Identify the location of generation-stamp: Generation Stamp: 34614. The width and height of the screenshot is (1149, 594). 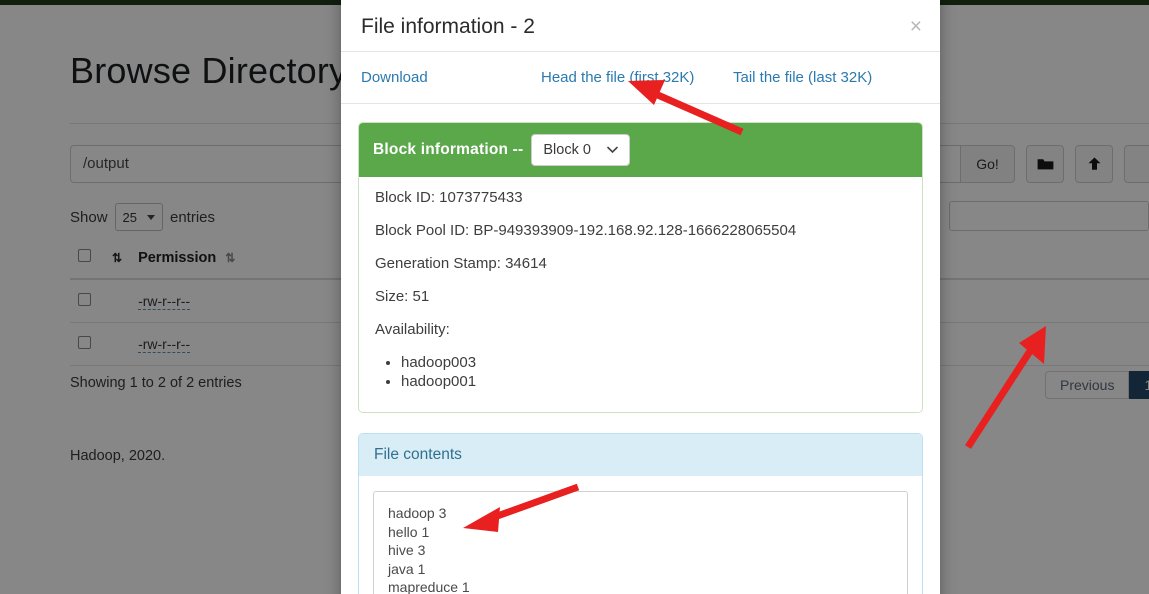
(461, 263).